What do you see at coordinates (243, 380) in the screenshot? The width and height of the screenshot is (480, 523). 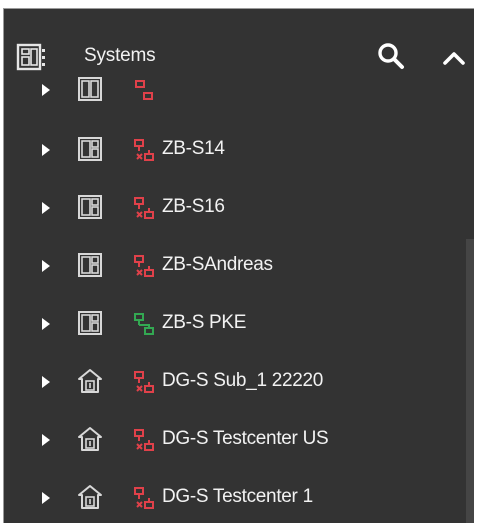 I see `tree-item-label: DG-S Sub_1 22220` at bounding box center [243, 380].